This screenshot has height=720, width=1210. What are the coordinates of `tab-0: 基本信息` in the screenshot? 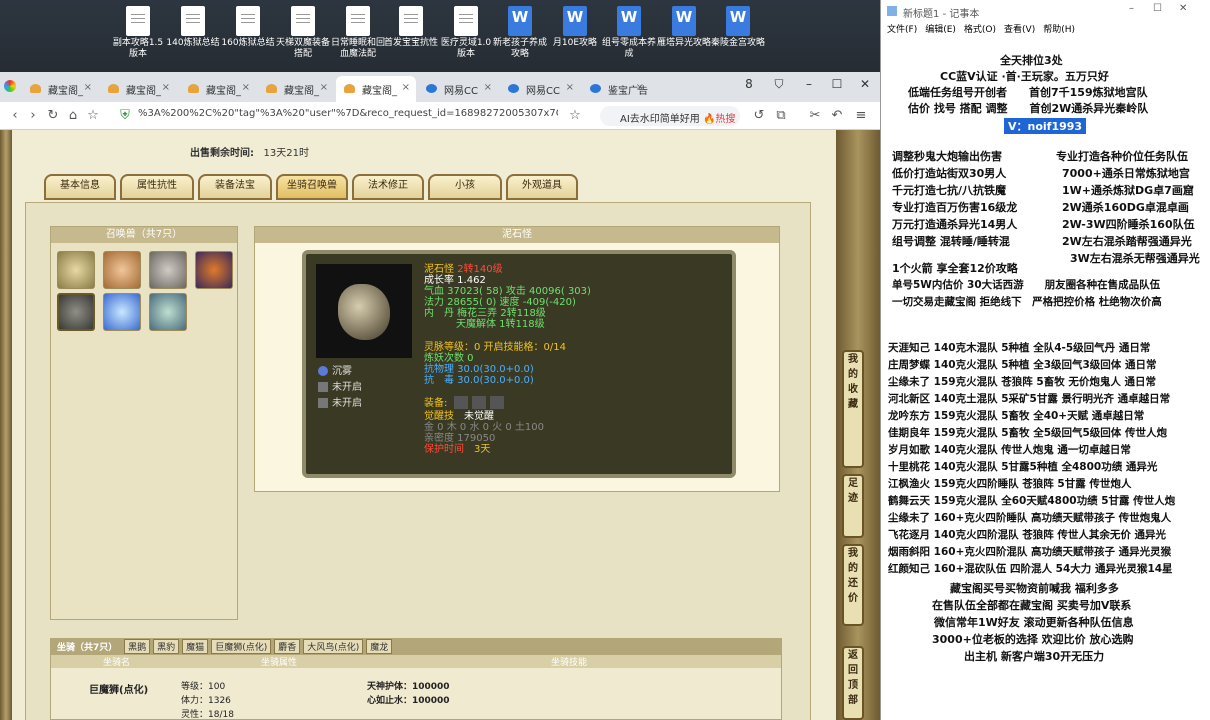 It's located at (80, 187).